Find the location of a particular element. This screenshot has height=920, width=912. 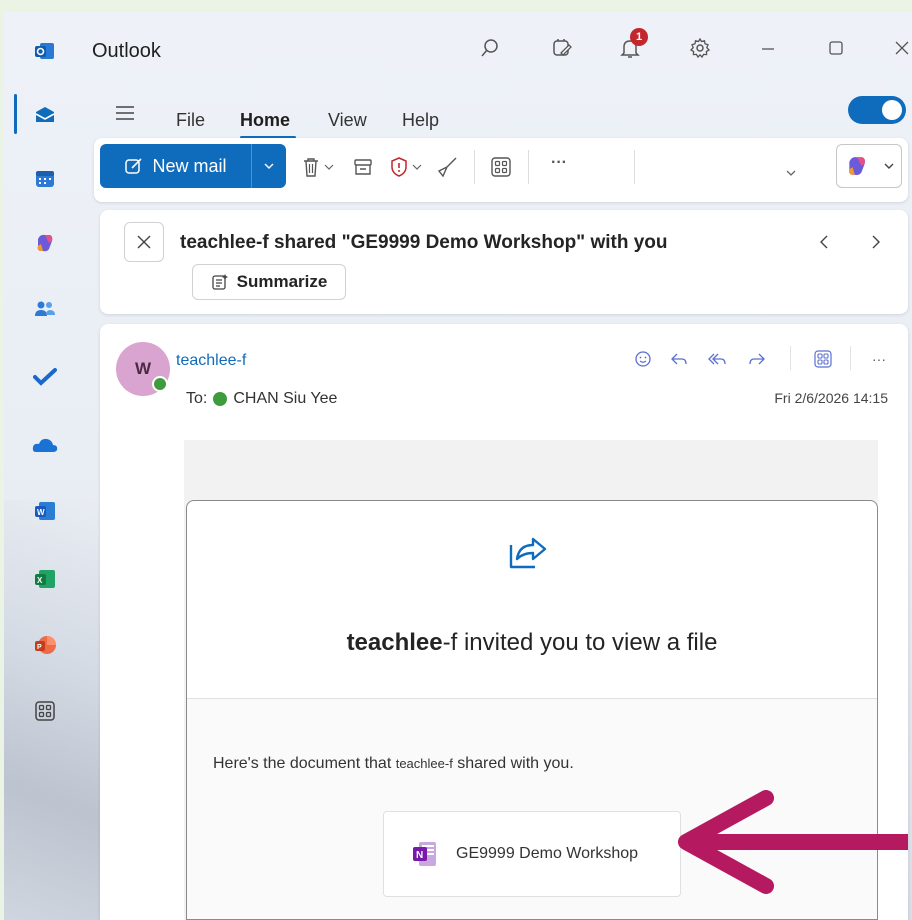

ribbon-toolbar: New mail ··· is located at coordinates (501, 170).